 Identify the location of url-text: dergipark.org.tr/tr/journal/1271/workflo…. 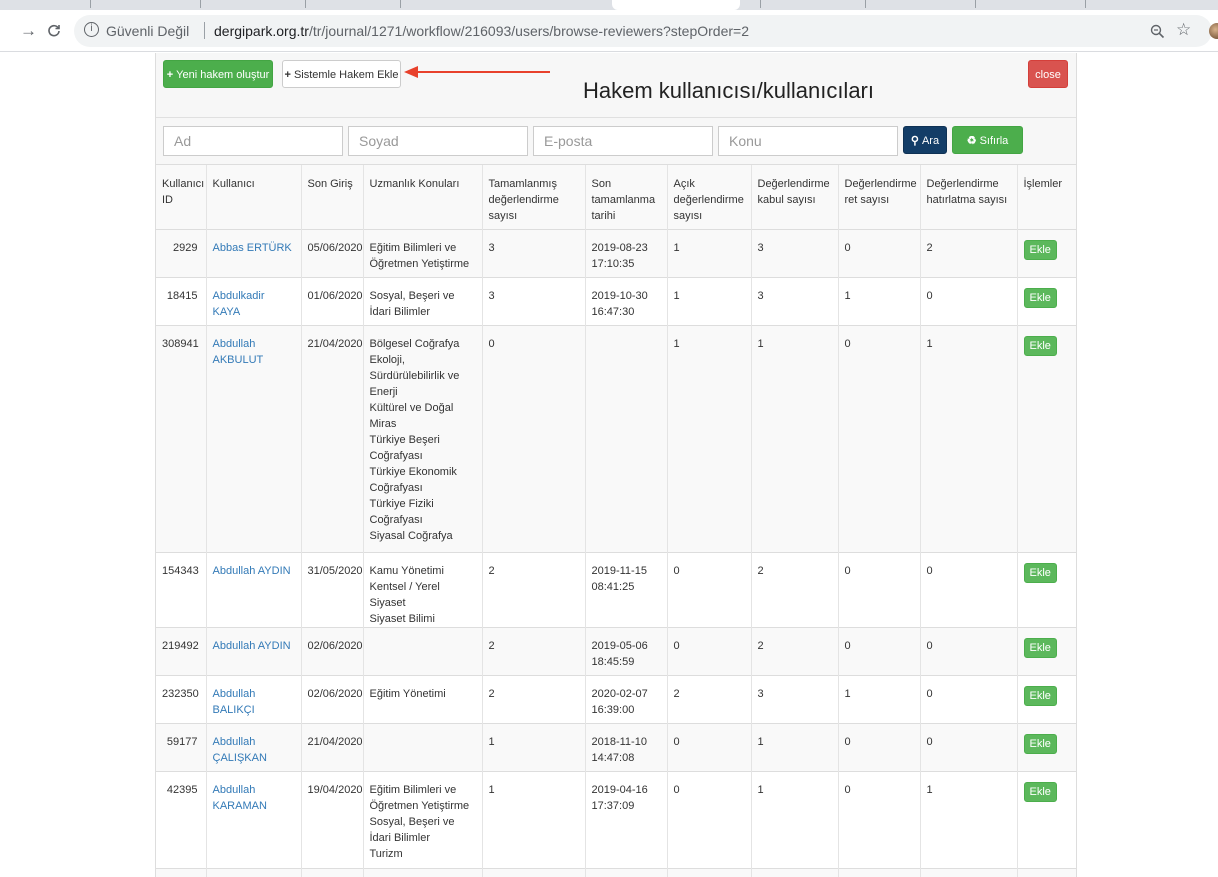
(481, 31).